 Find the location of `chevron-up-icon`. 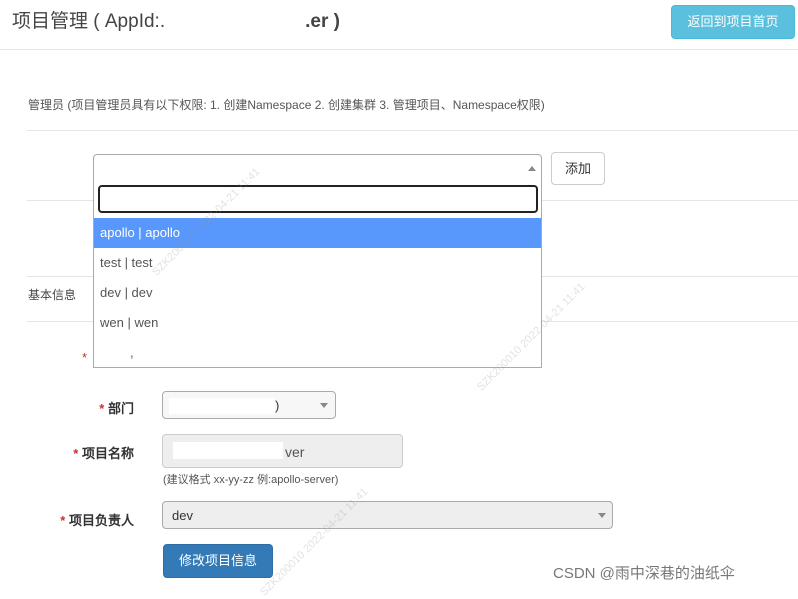

chevron-up-icon is located at coordinates (532, 168).